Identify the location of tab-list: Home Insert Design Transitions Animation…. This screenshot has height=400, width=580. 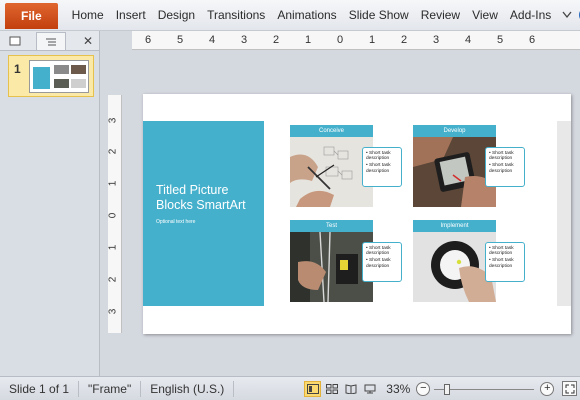
(312, 15).